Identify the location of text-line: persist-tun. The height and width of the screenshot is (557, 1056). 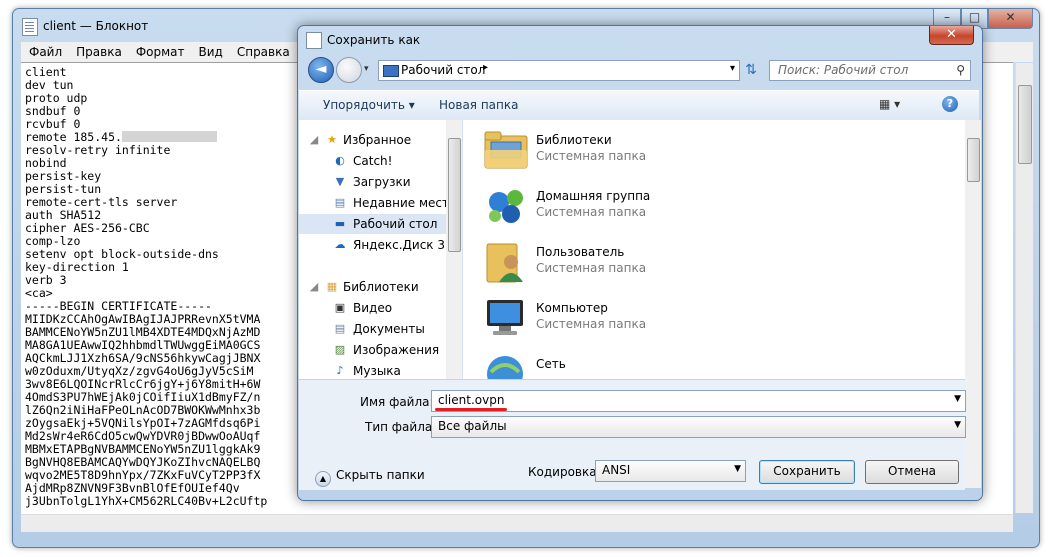
(63, 189).